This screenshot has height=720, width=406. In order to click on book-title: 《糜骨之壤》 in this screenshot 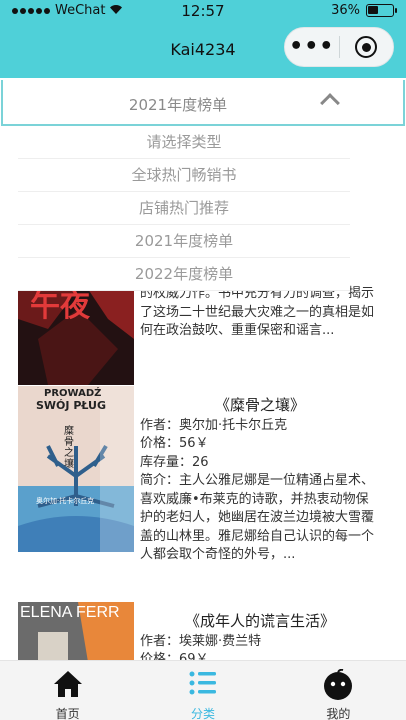, I will do `click(259, 405)`.